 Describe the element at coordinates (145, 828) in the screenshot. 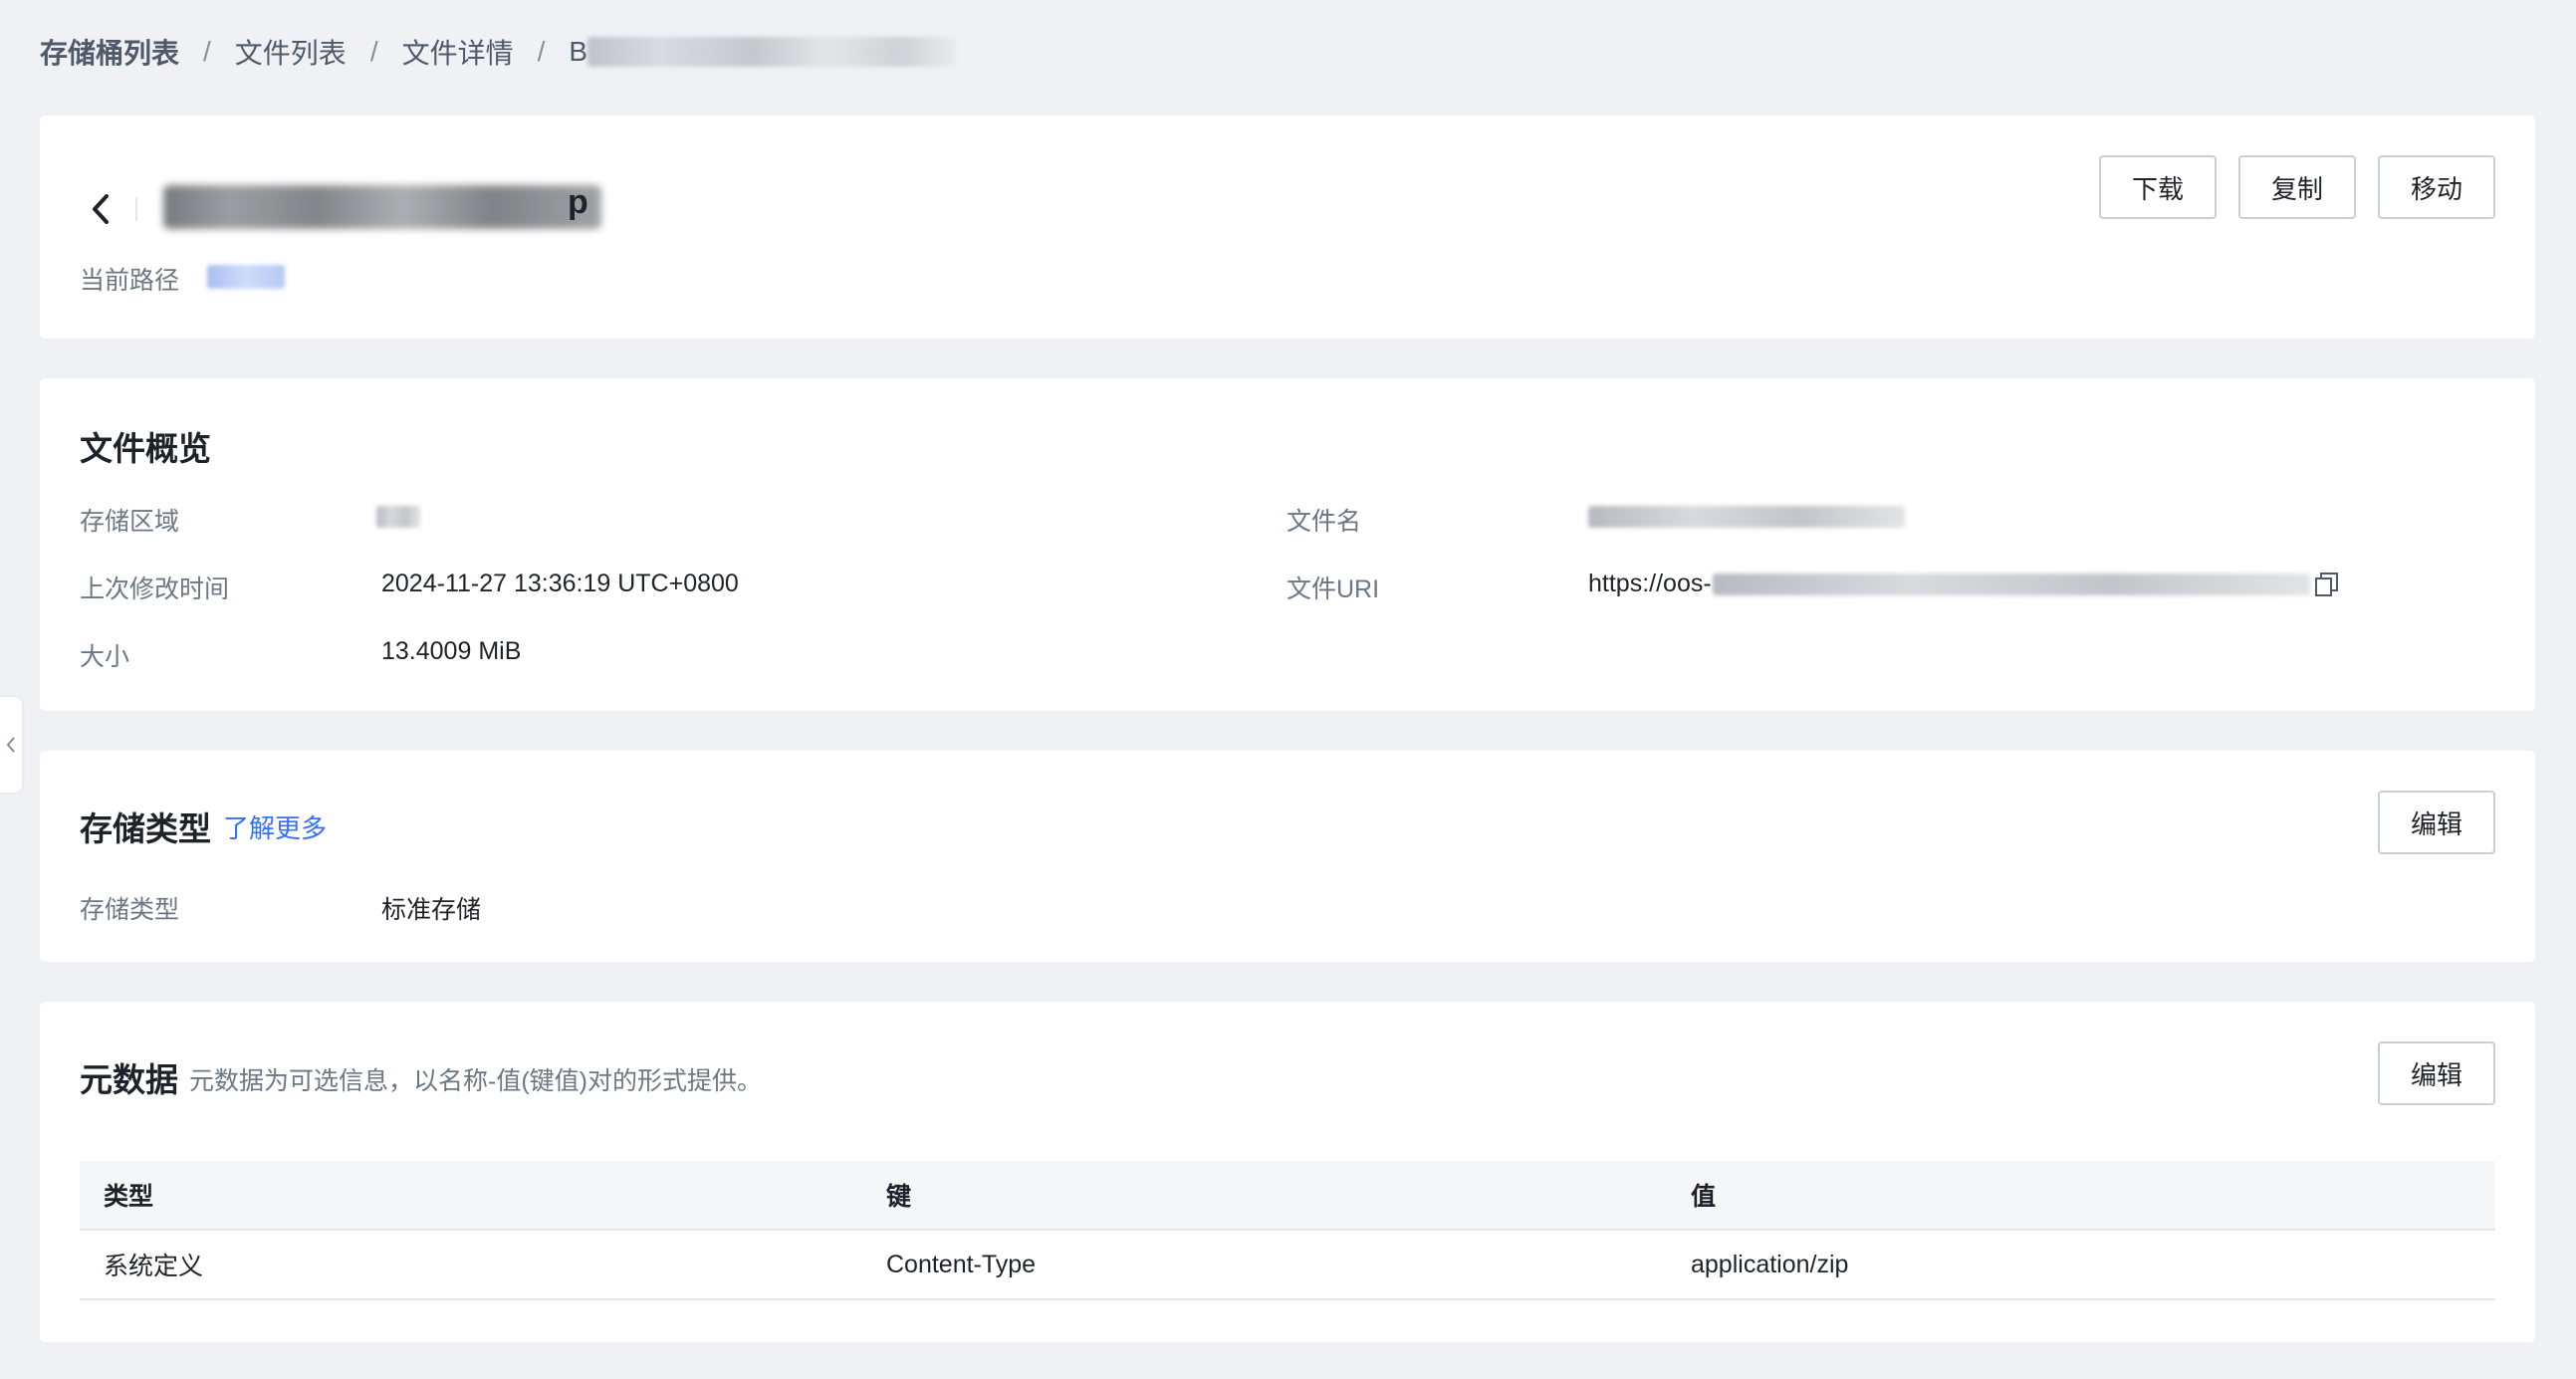

I see `storage-type-title: 存储类型` at that location.